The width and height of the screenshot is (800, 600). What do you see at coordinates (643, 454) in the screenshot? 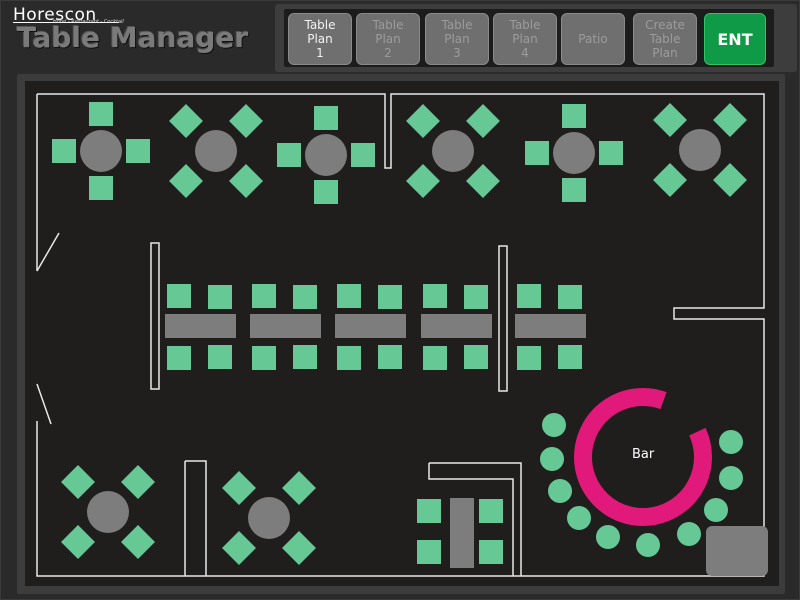
I see `bar-label: Bar` at bounding box center [643, 454].